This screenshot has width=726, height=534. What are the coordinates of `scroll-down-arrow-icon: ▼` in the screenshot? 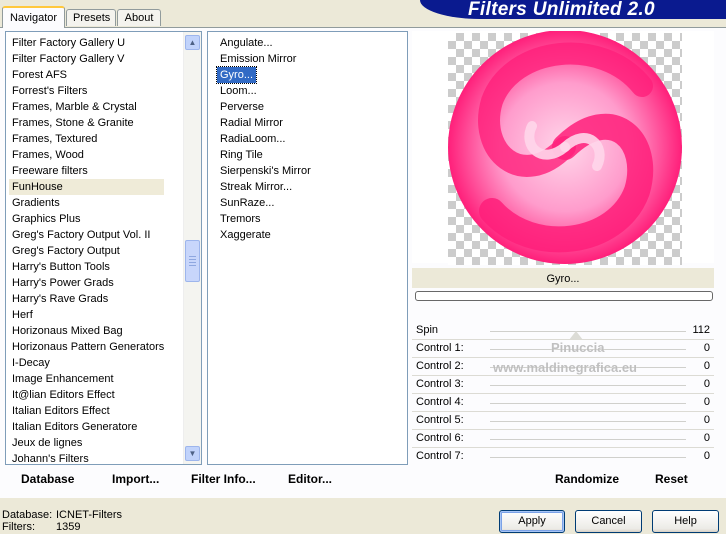 It's located at (192, 453).